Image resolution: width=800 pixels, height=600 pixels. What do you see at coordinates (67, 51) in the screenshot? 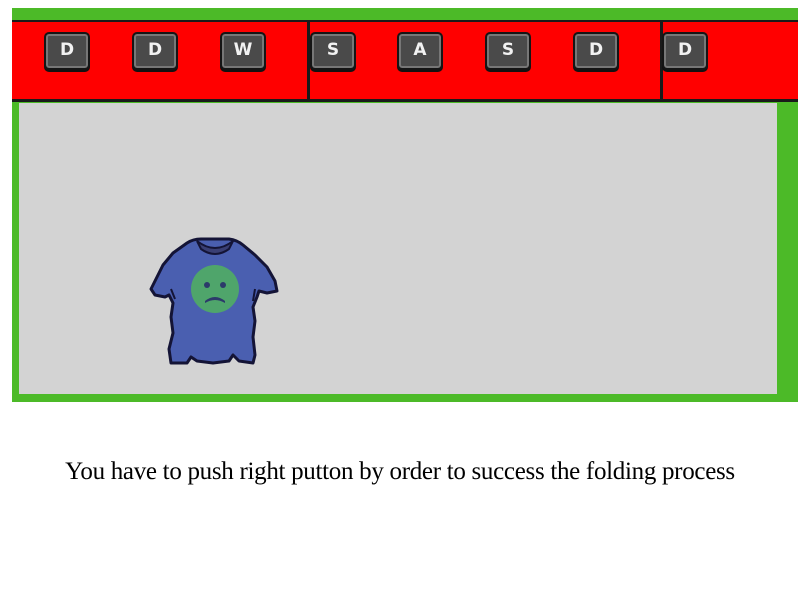
I see `key-d-1: D` at bounding box center [67, 51].